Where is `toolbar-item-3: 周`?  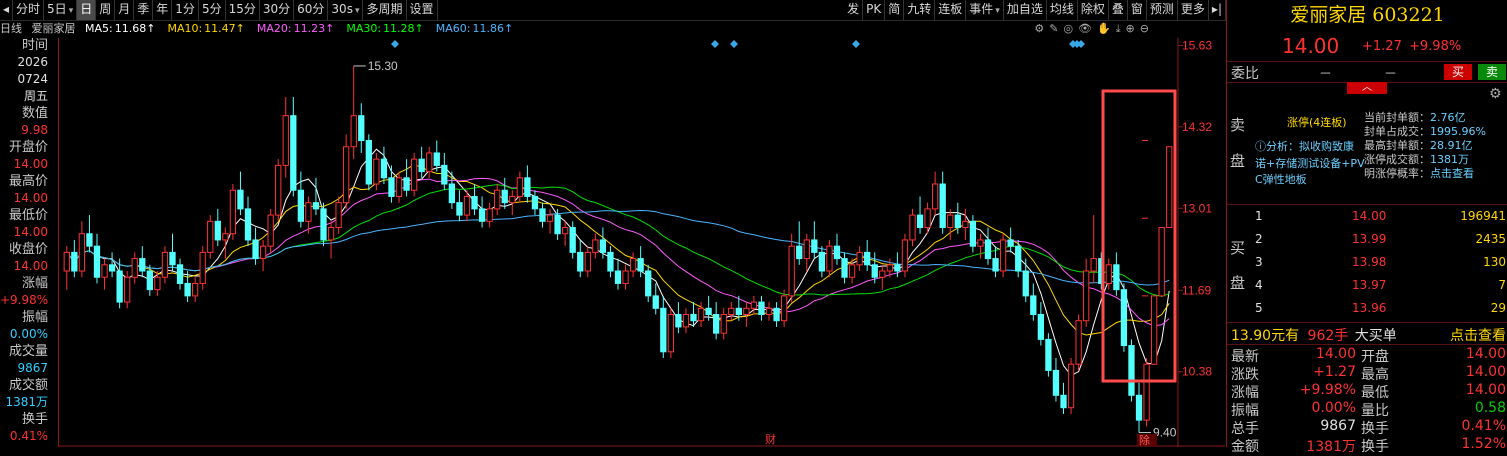 toolbar-item-3: 周 is located at coordinates (106, 10).